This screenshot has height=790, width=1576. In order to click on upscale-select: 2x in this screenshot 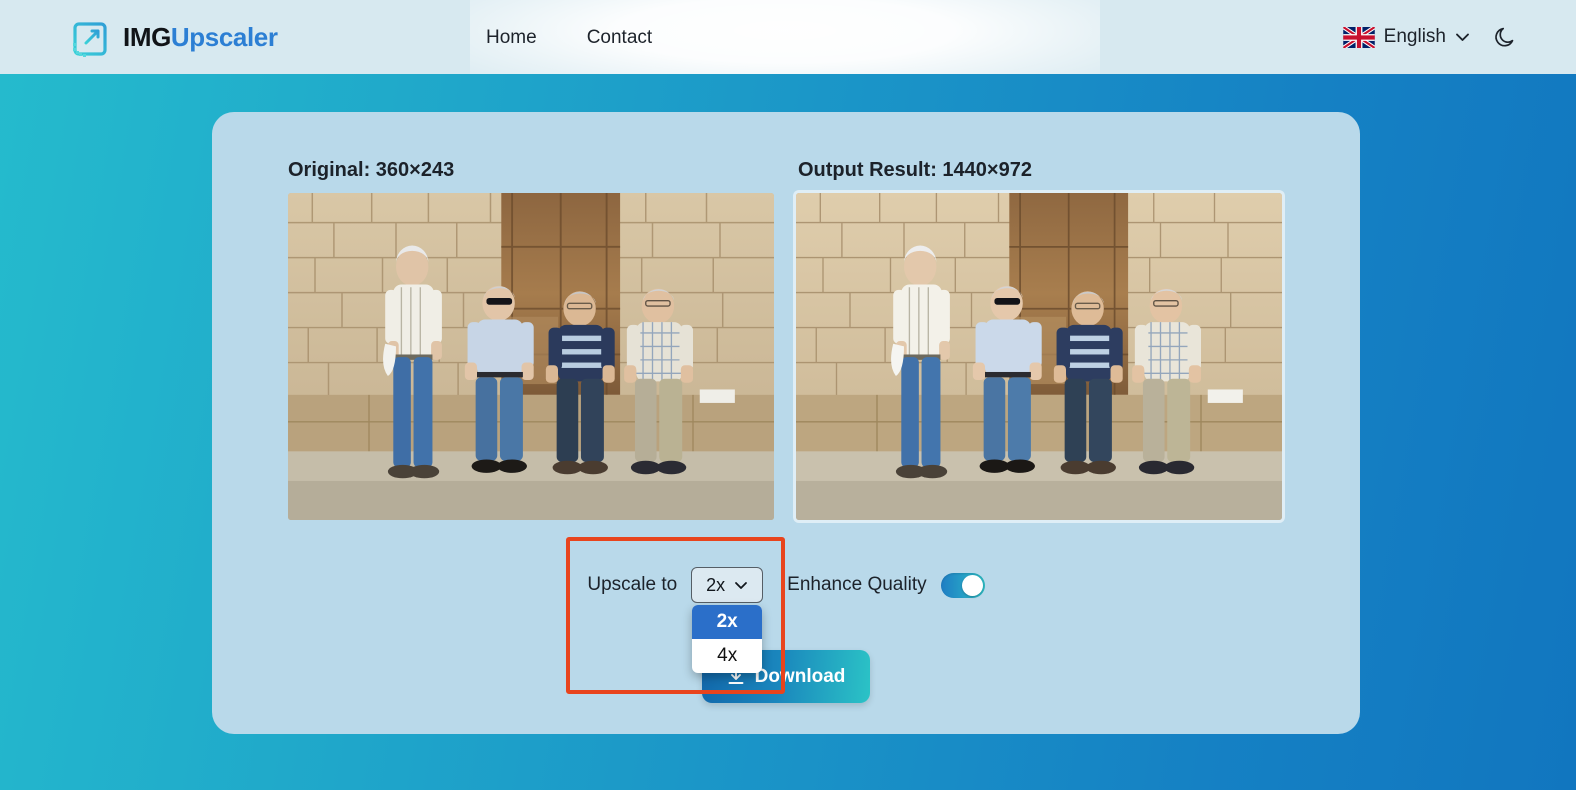, I will do `click(727, 585)`.